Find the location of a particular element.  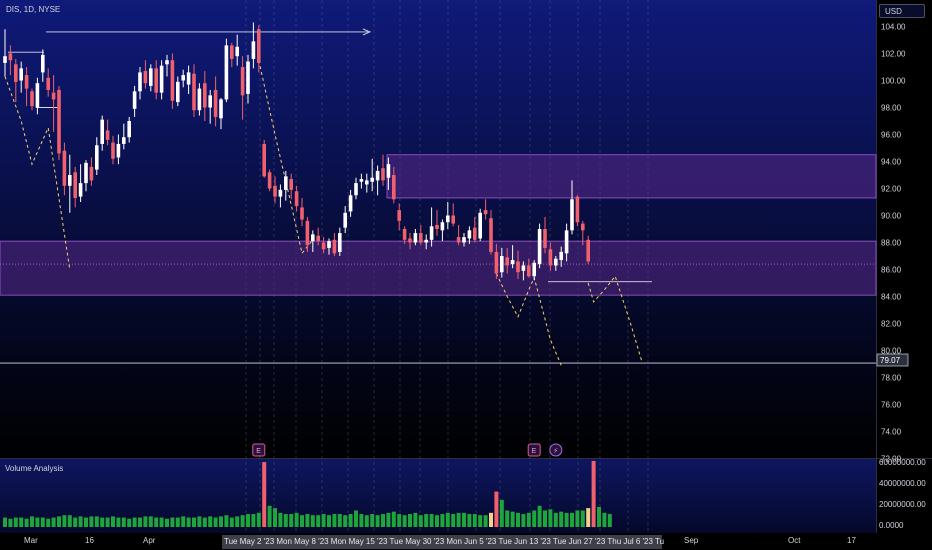

current-price-tag: 79.07 is located at coordinates (892, 360).